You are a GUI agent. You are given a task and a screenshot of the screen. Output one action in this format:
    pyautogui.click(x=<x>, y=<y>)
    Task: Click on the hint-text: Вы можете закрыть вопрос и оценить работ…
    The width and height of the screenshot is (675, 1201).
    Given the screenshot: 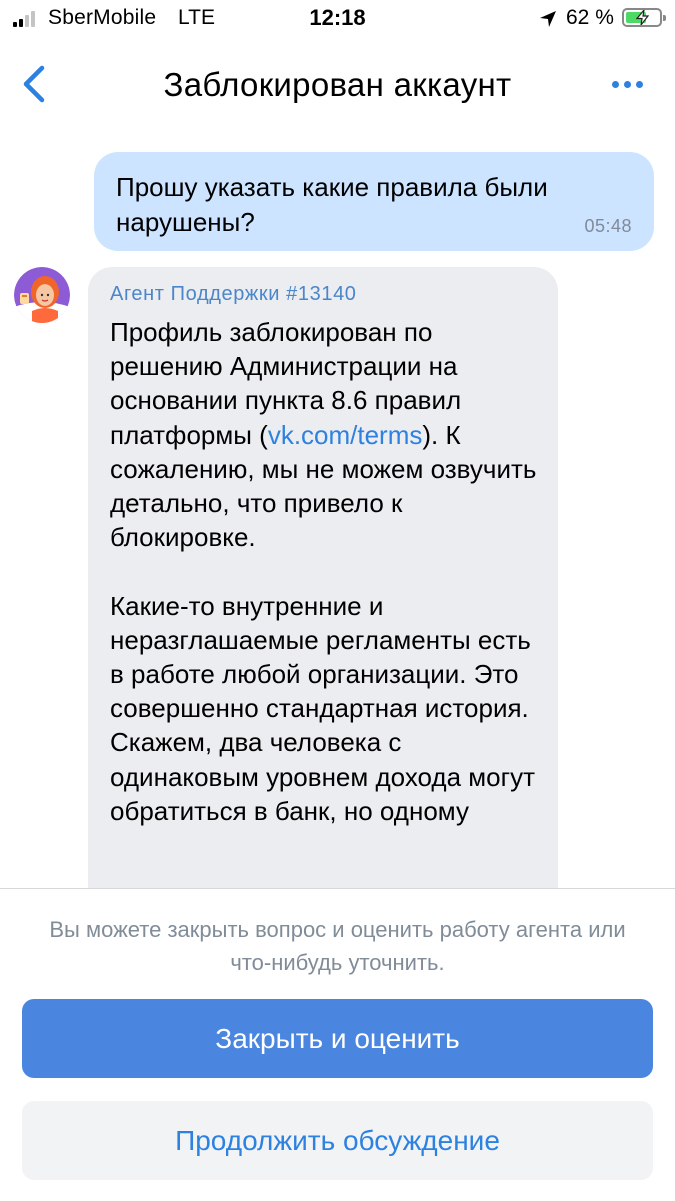 What is the action you would take?
    pyautogui.click(x=337, y=946)
    